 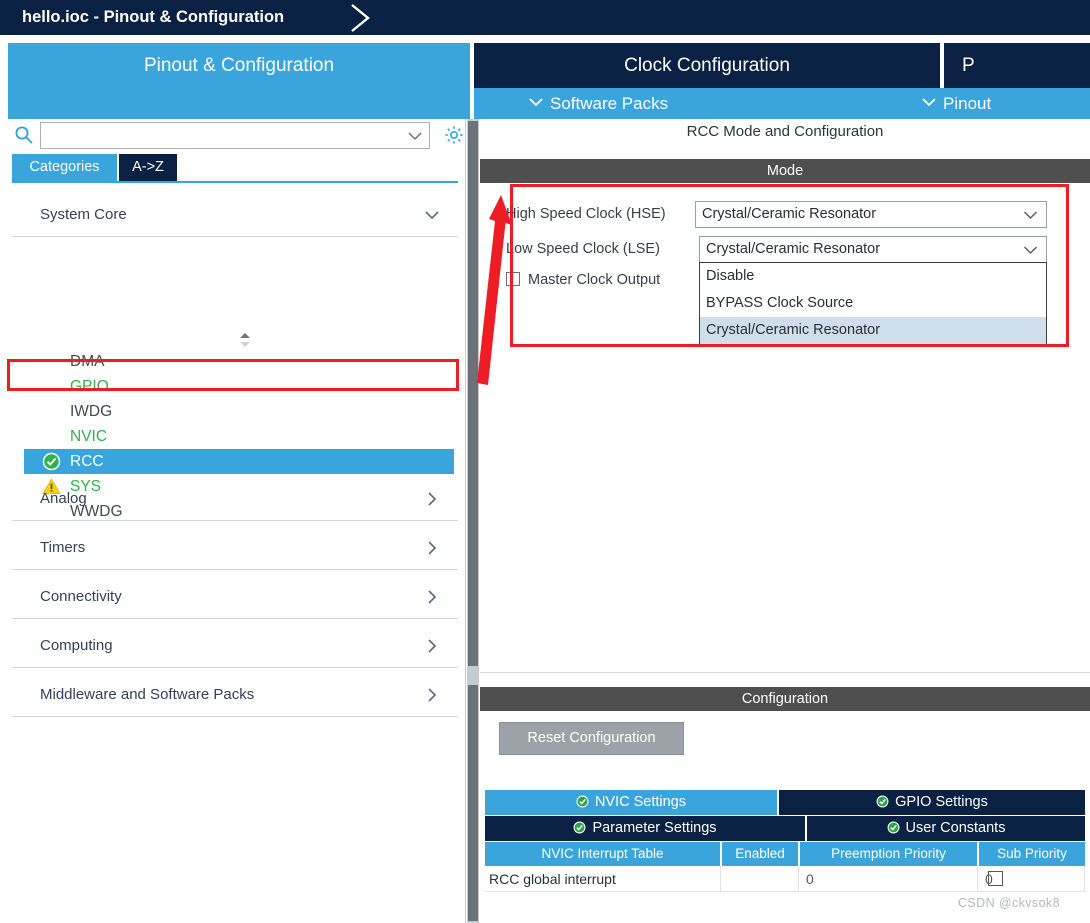 I want to click on category-tab-row: Categories A->Z, so click(x=233, y=167).